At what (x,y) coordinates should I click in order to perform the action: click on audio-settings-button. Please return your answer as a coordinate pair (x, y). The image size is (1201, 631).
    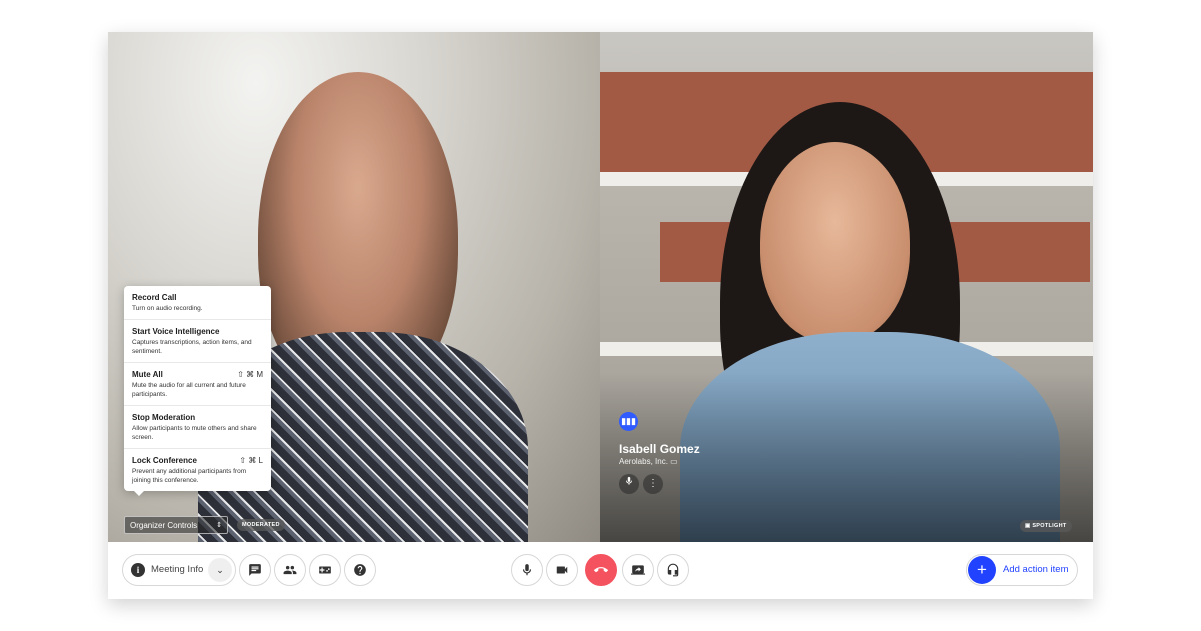
    Looking at the image, I should click on (673, 570).